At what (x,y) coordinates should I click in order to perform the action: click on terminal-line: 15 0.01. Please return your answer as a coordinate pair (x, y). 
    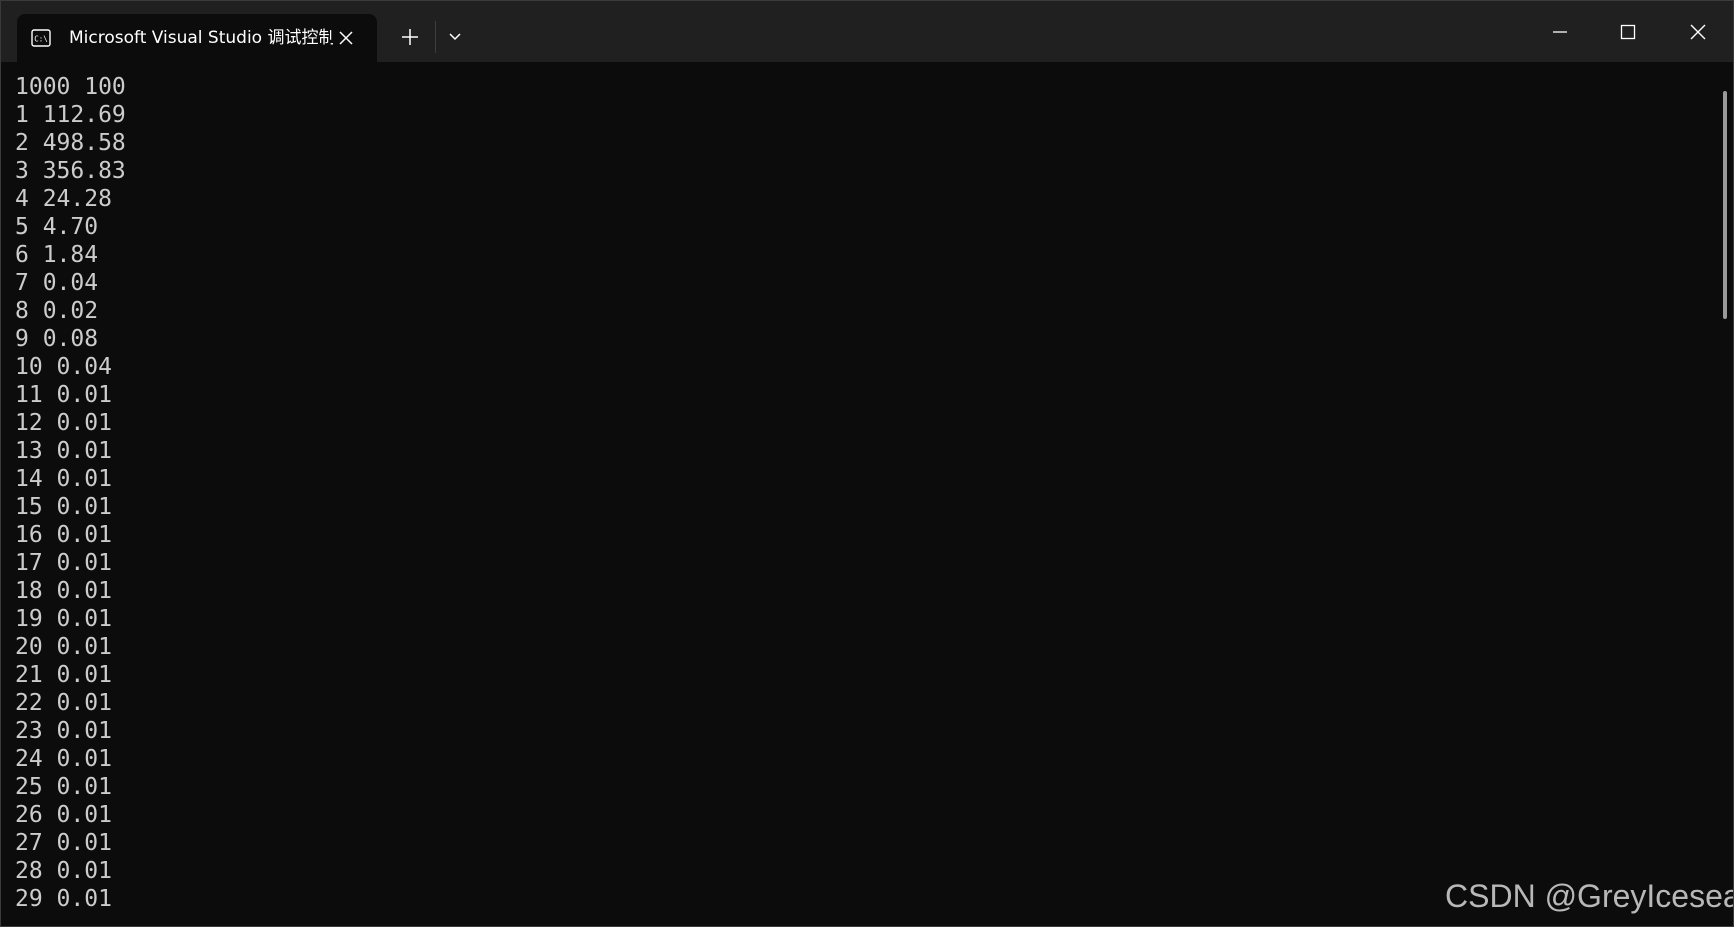
    Looking at the image, I should click on (63, 507).